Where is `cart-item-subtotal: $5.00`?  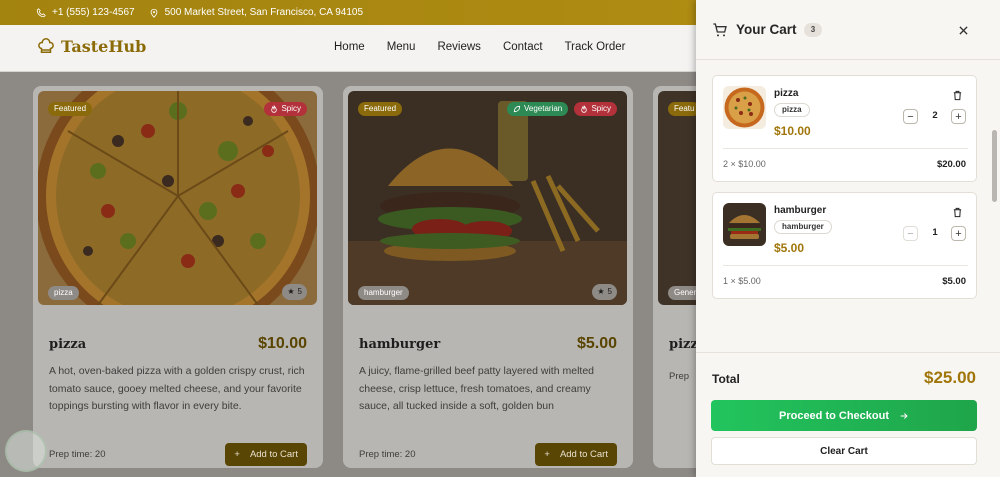 cart-item-subtotal: $5.00 is located at coordinates (954, 281).